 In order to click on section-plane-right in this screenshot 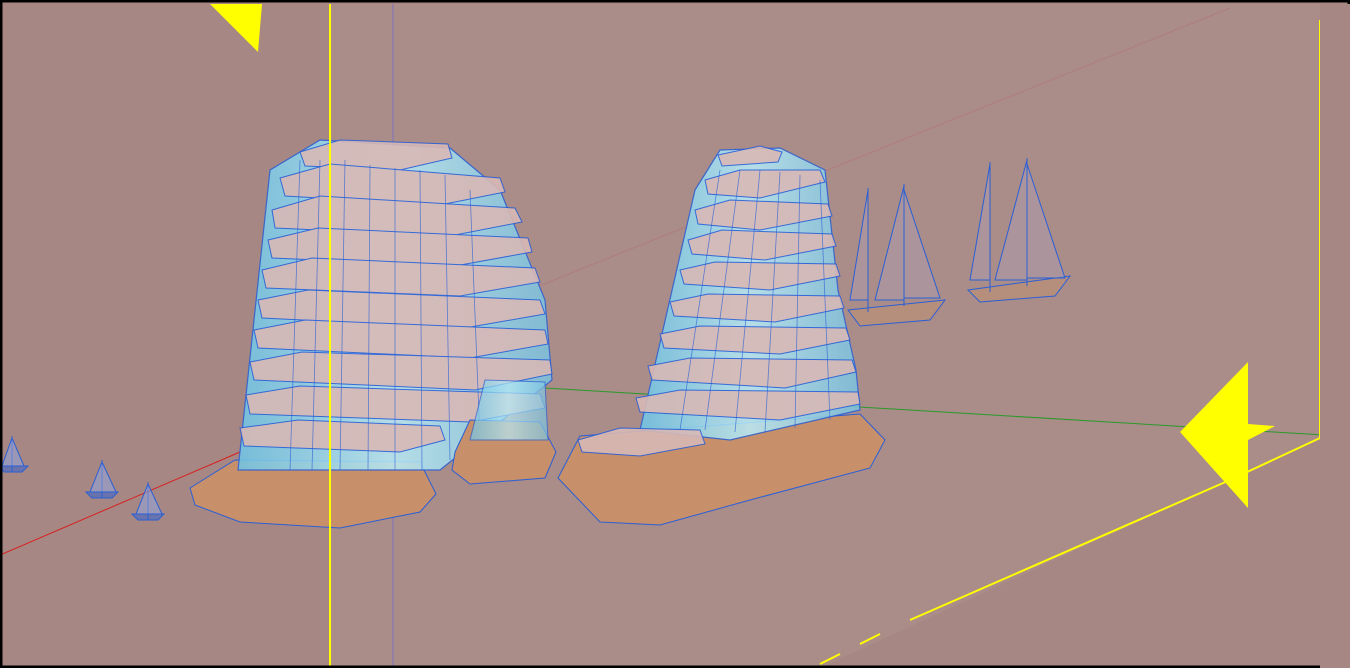, I will do `click(1335, 336)`.